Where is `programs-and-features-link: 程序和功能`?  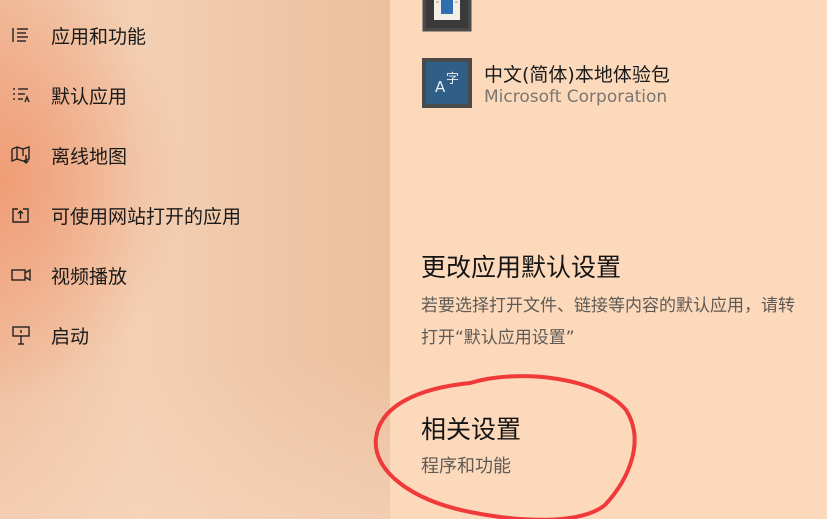
programs-and-features-link: 程序和功能 is located at coordinates (466, 465).